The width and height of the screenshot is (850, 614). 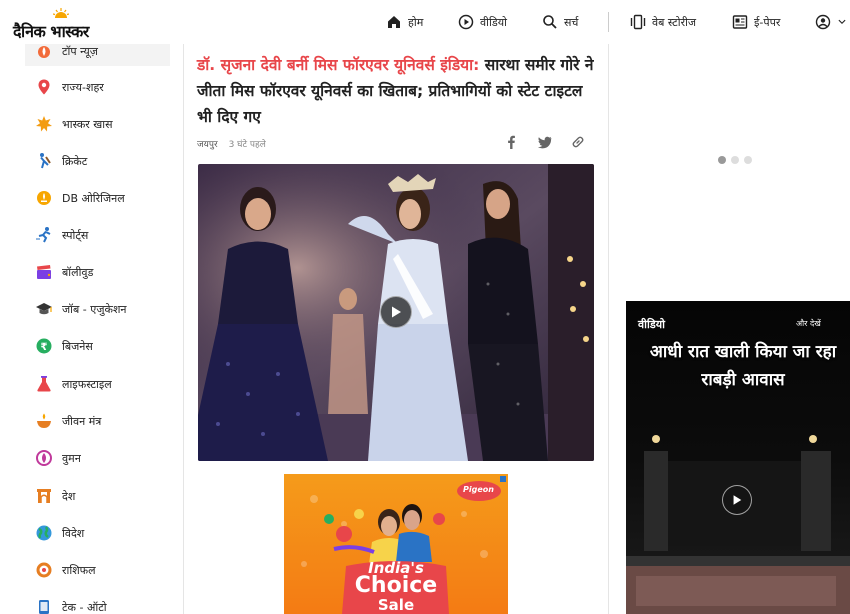 What do you see at coordinates (51, 31) in the screenshot?
I see `logo-text: दैनिक भास्कर` at bounding box center [51, 31].